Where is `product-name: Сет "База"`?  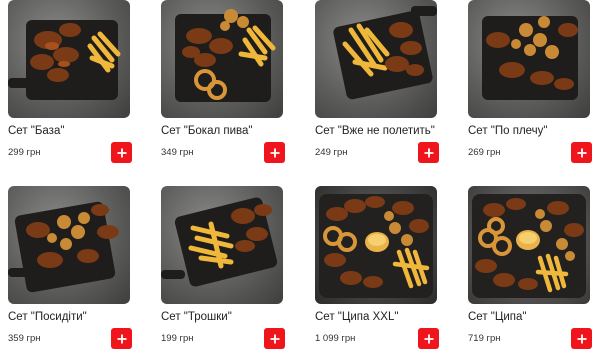
product-name: Сет "База" is located at coordinates (83, 131).